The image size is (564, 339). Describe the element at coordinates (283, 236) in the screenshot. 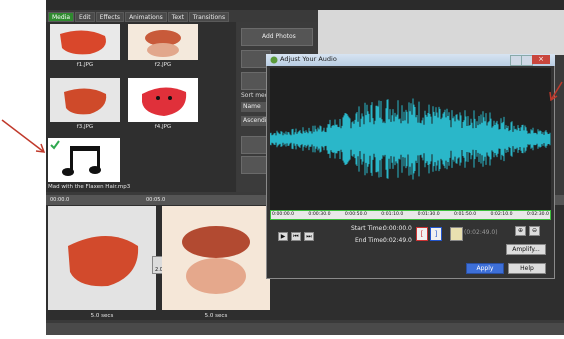

I see `play-button: ▶` at that location.